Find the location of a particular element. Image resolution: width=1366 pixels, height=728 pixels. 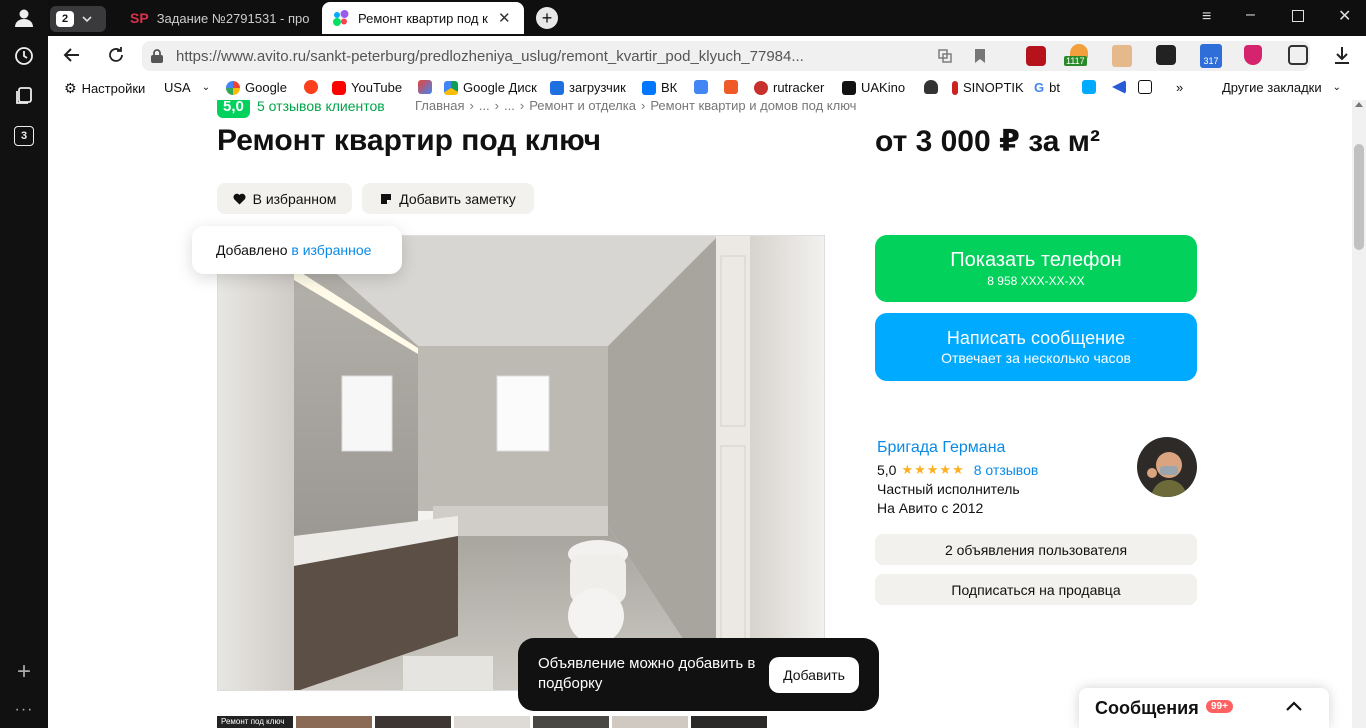

seller-name: Бригада Германа is located at coordinates (941, 448).